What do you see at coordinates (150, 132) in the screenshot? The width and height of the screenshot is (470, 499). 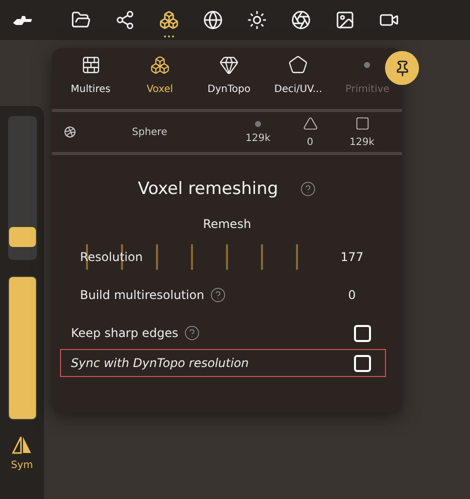 I see `mesh-name: Sphere` at bounding box center [150, 132].